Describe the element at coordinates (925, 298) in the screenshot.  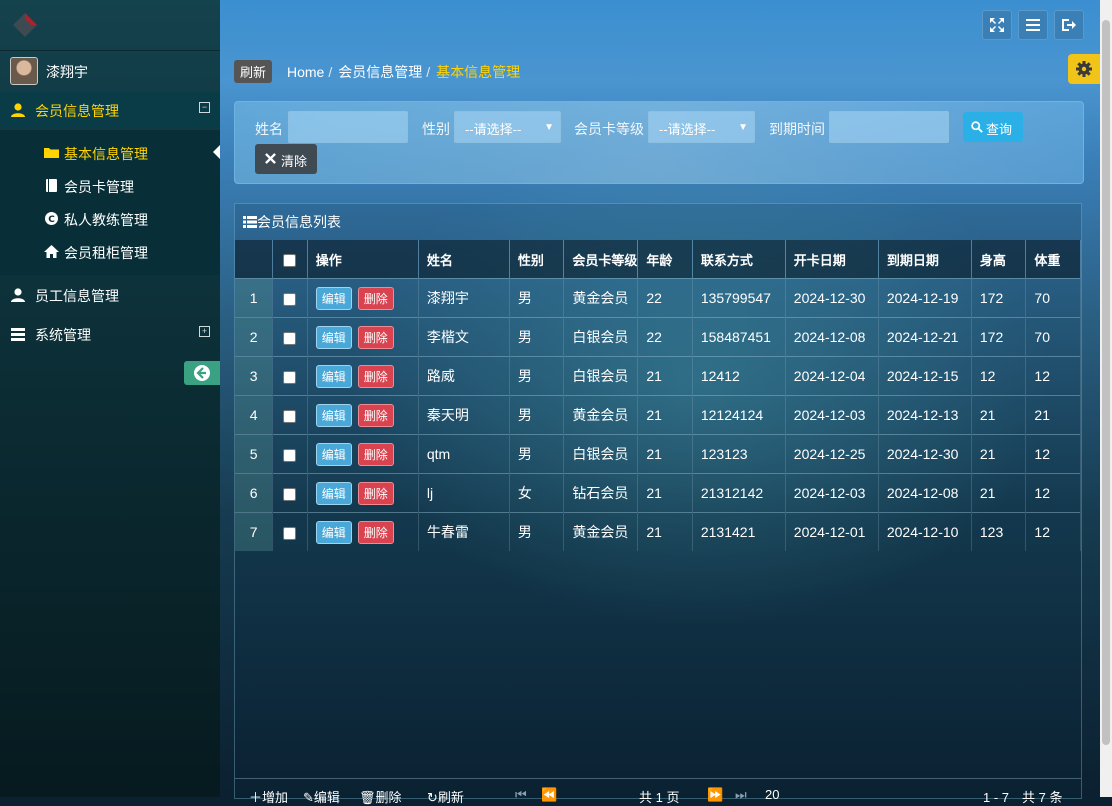
I see `cell-expire: 2024-12-19` at that location.